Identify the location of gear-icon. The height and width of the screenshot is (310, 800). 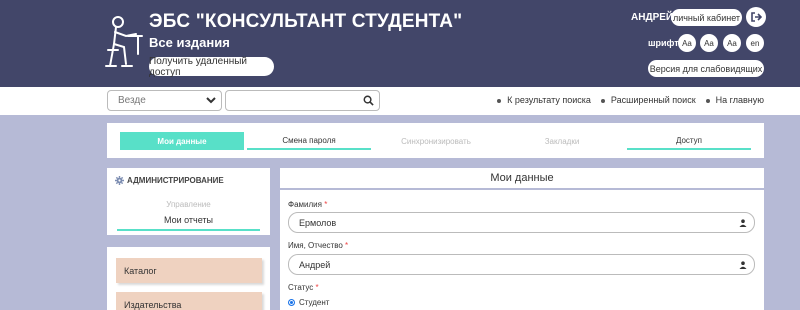
(119, 180).